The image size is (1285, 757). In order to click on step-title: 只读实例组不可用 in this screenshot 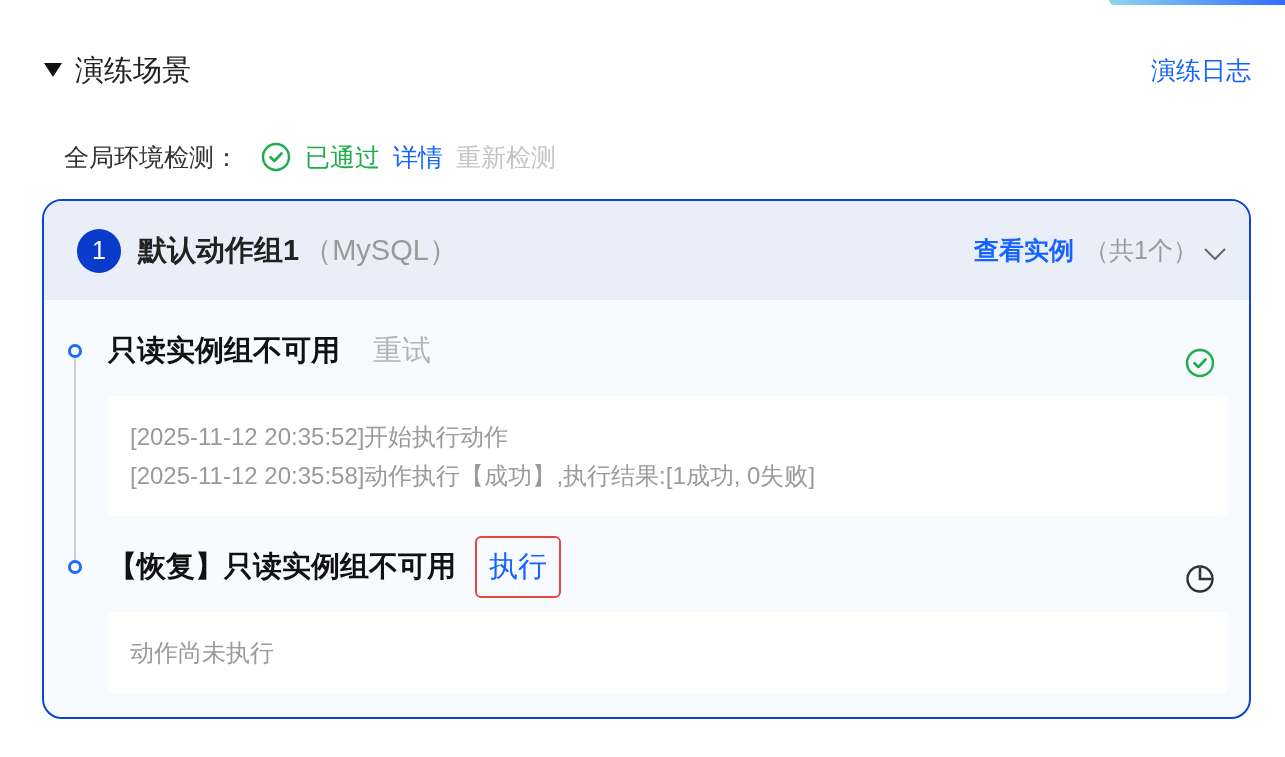, I will do `click(224, 350)`.